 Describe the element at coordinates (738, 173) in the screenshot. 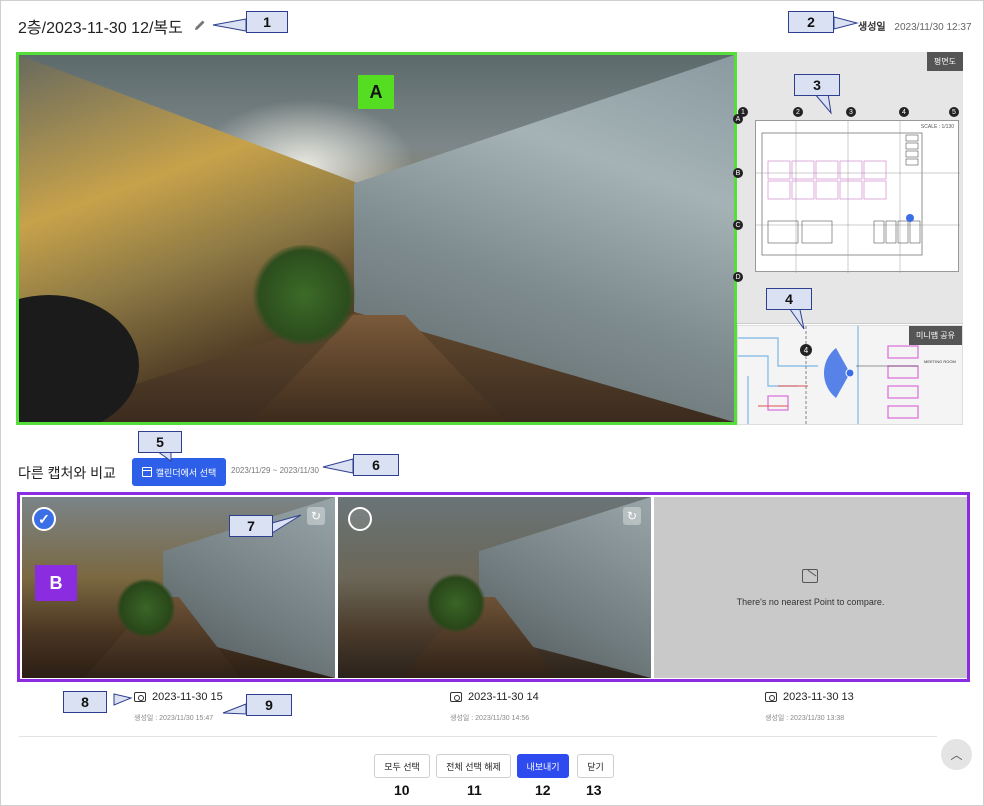

I see `grid-letter: B` at that location.